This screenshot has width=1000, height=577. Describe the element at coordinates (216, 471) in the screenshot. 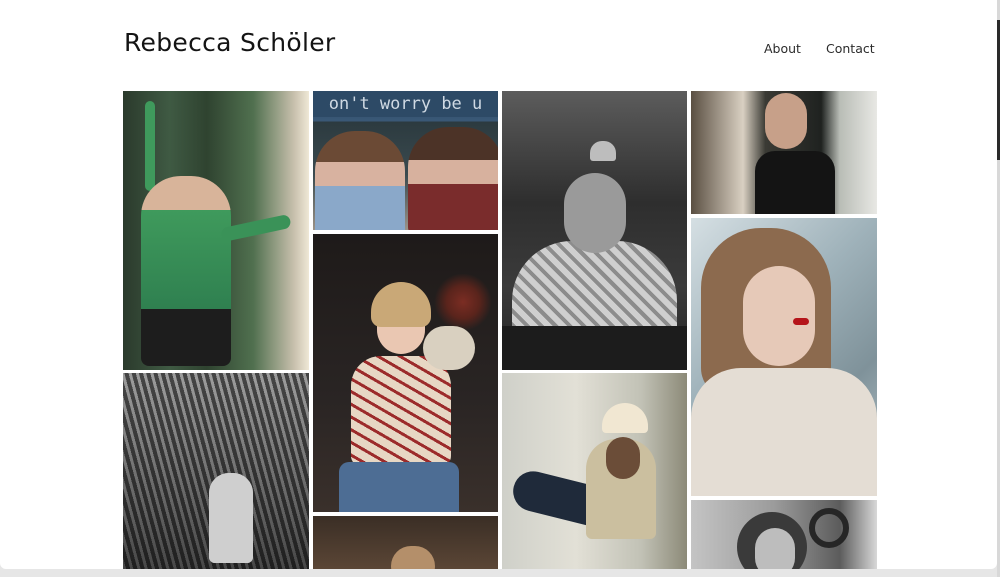

I see `greenhouse-photo` at that location.